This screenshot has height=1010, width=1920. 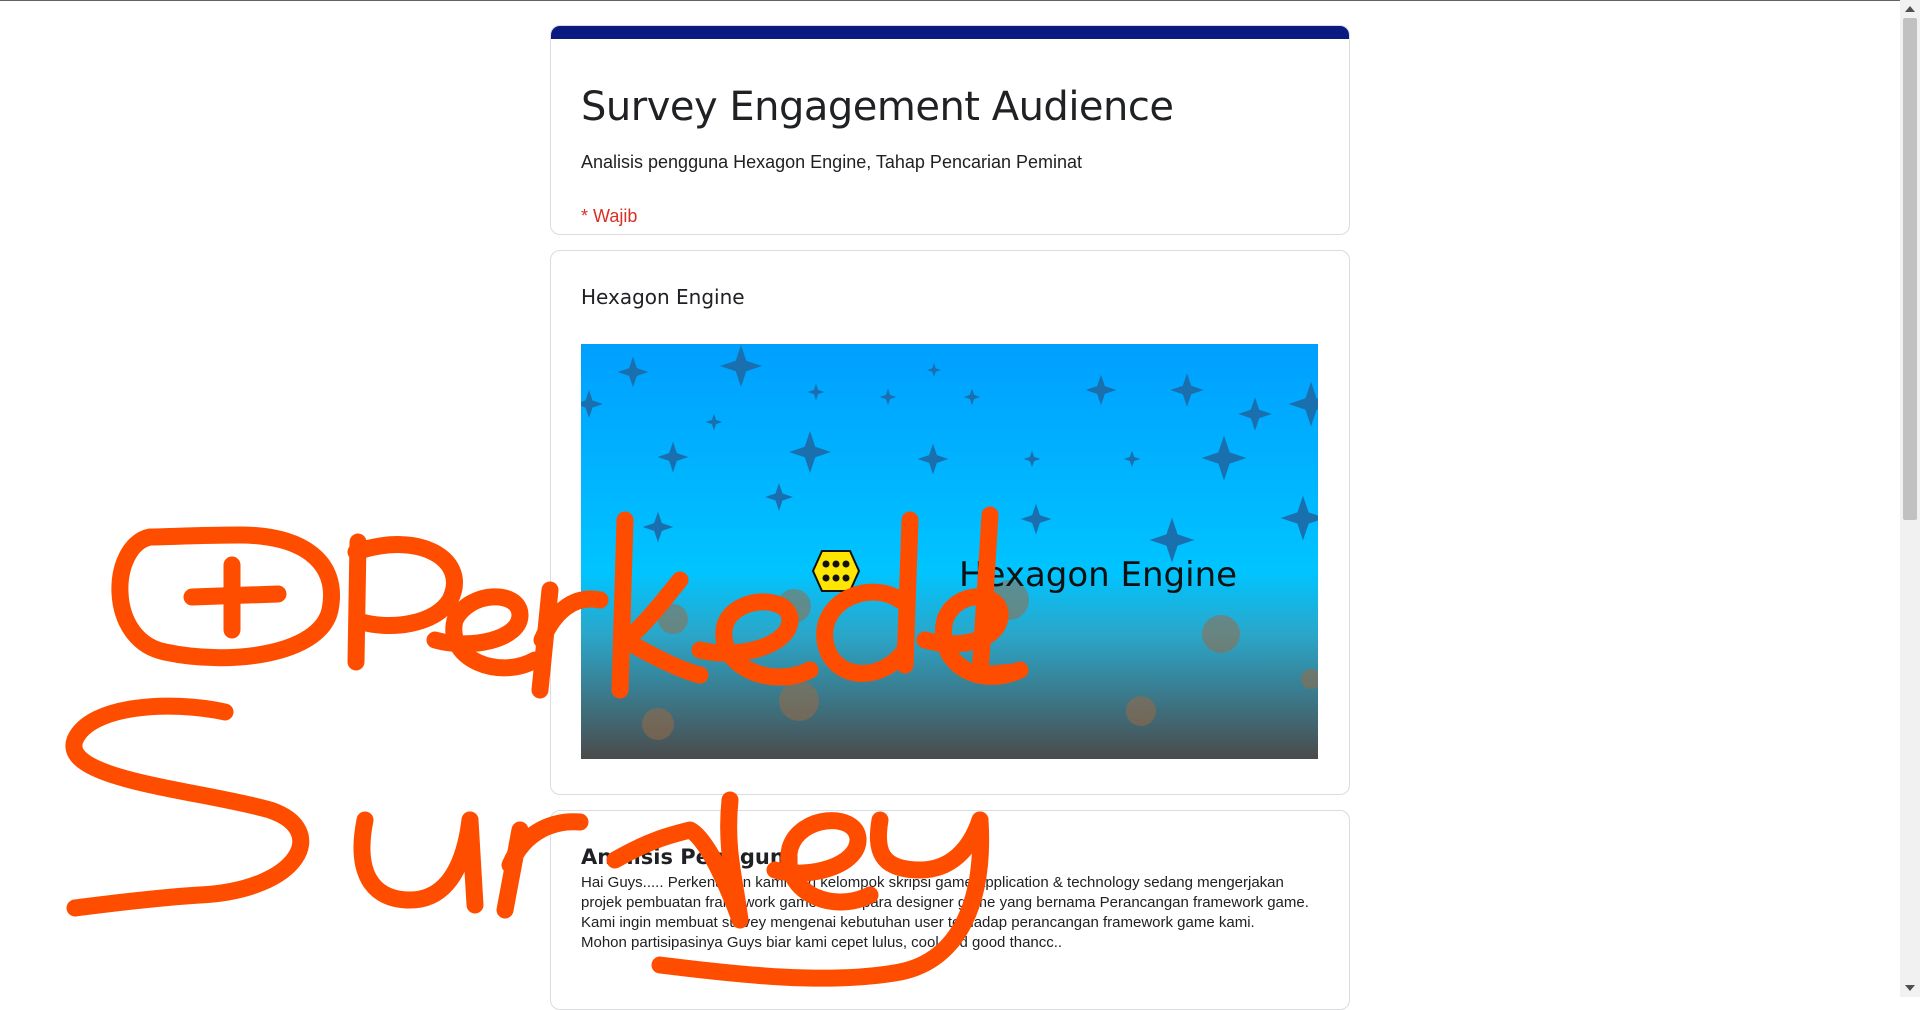 What do you see at coordinates (877, 107) in the screenshot?
I see `form-title: Survey Engagement Audience` at bounding box center [877, 107].